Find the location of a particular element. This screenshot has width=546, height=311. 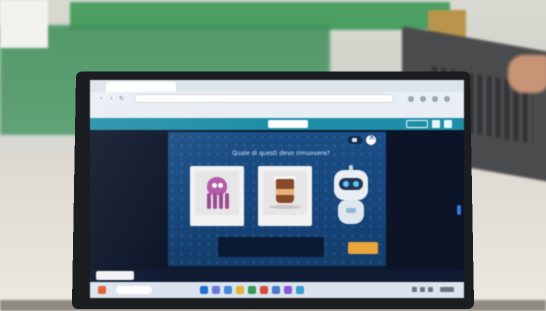

navigation-row: ‹ › ↻ is located at coordinates (277, 99).